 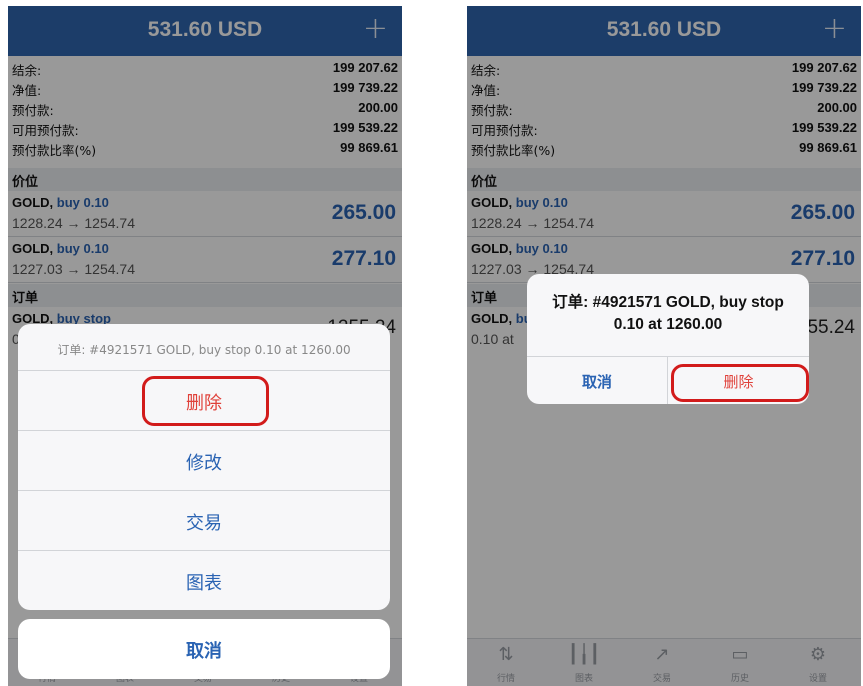 What do you see at coordinates (597, 380) in the screenshot?
I see `alert-cancel-button: 取消` at bounding box center [597, 380].